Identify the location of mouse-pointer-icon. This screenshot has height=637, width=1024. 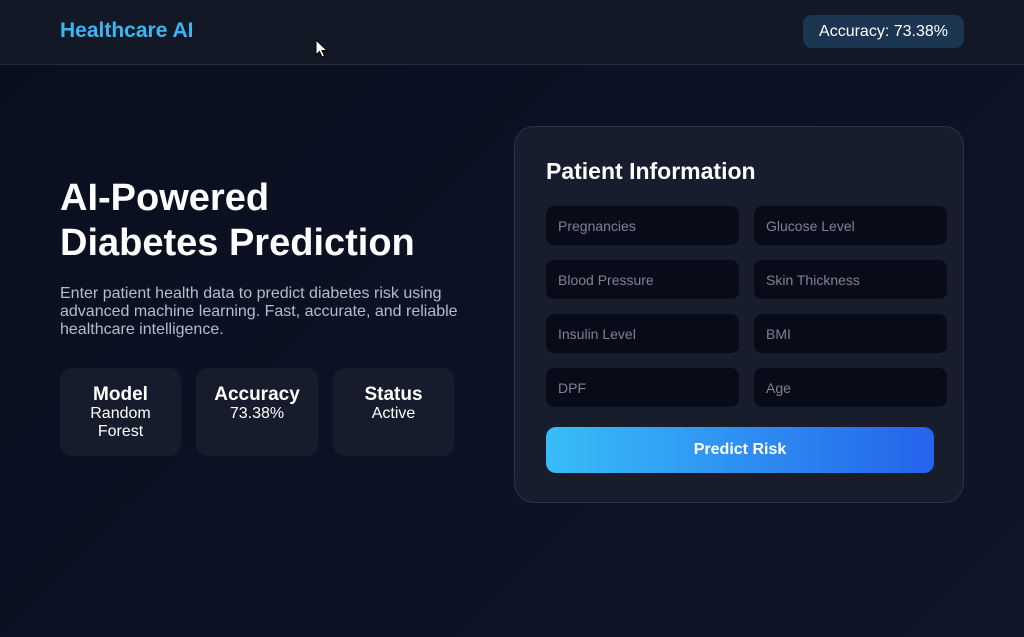
(322, 48).